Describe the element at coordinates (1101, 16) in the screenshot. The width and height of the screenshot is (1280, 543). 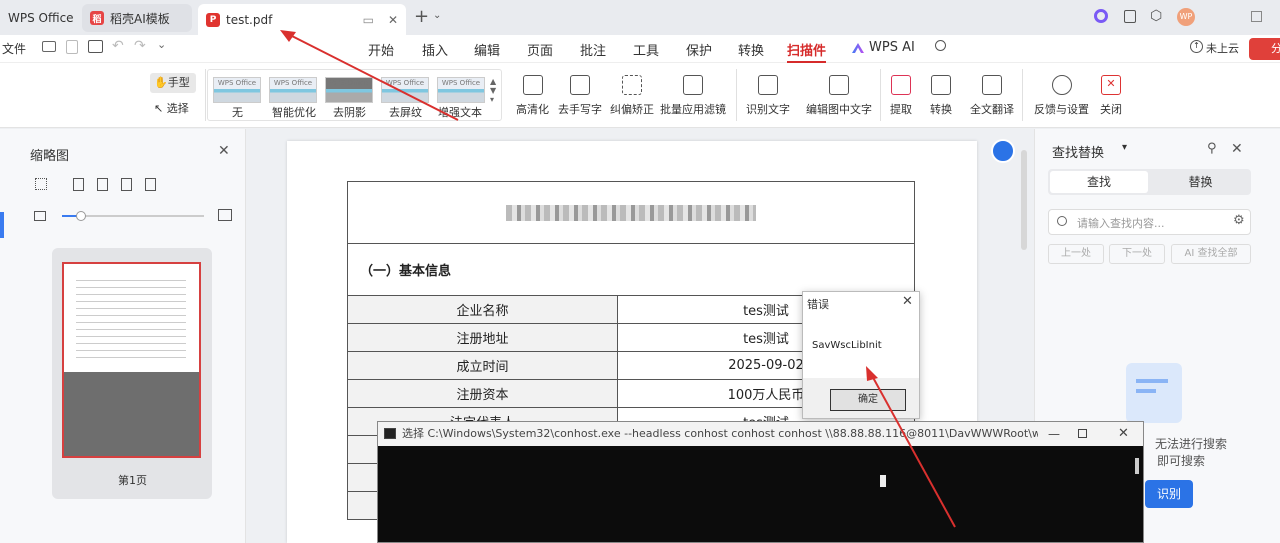
I see `ai-assistant-icon` at that location.